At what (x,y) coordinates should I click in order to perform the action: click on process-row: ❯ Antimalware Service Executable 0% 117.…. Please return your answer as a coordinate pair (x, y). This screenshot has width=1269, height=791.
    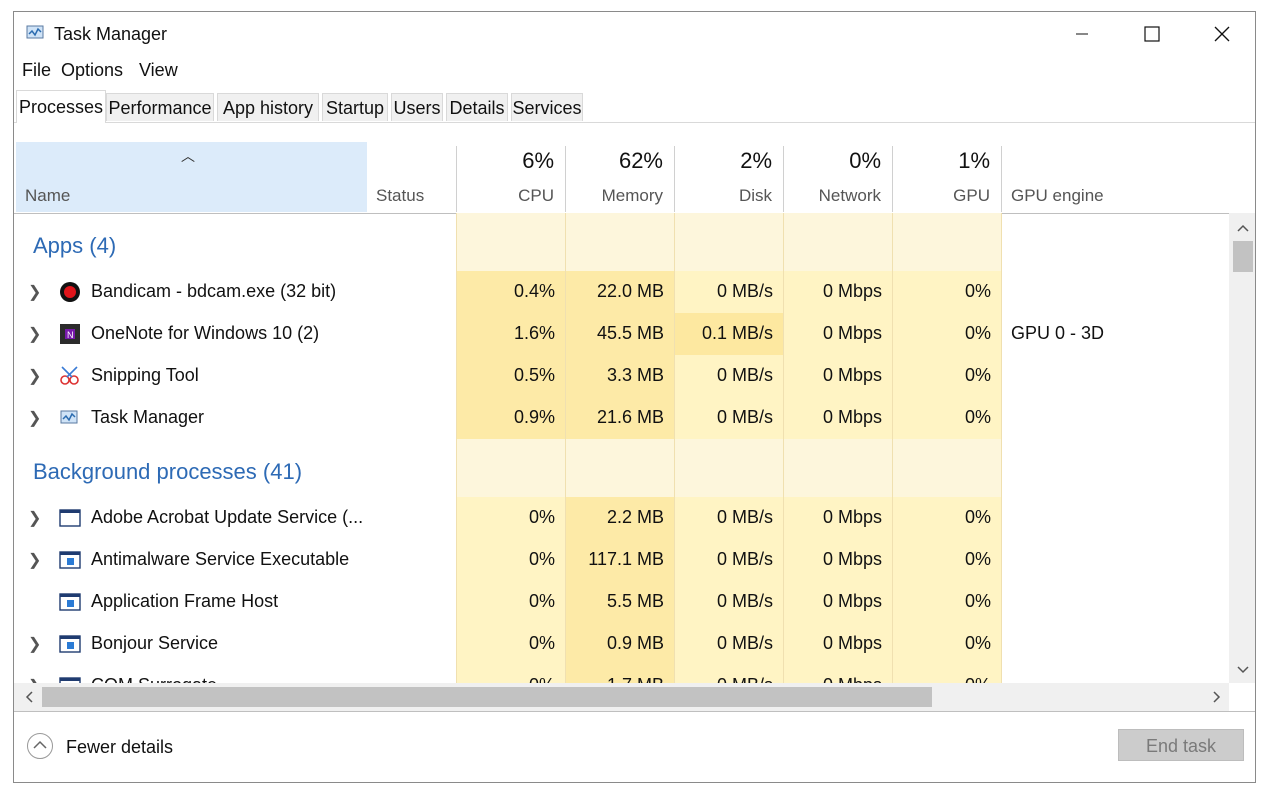
    Looking at the image, I should click on (621, 560).